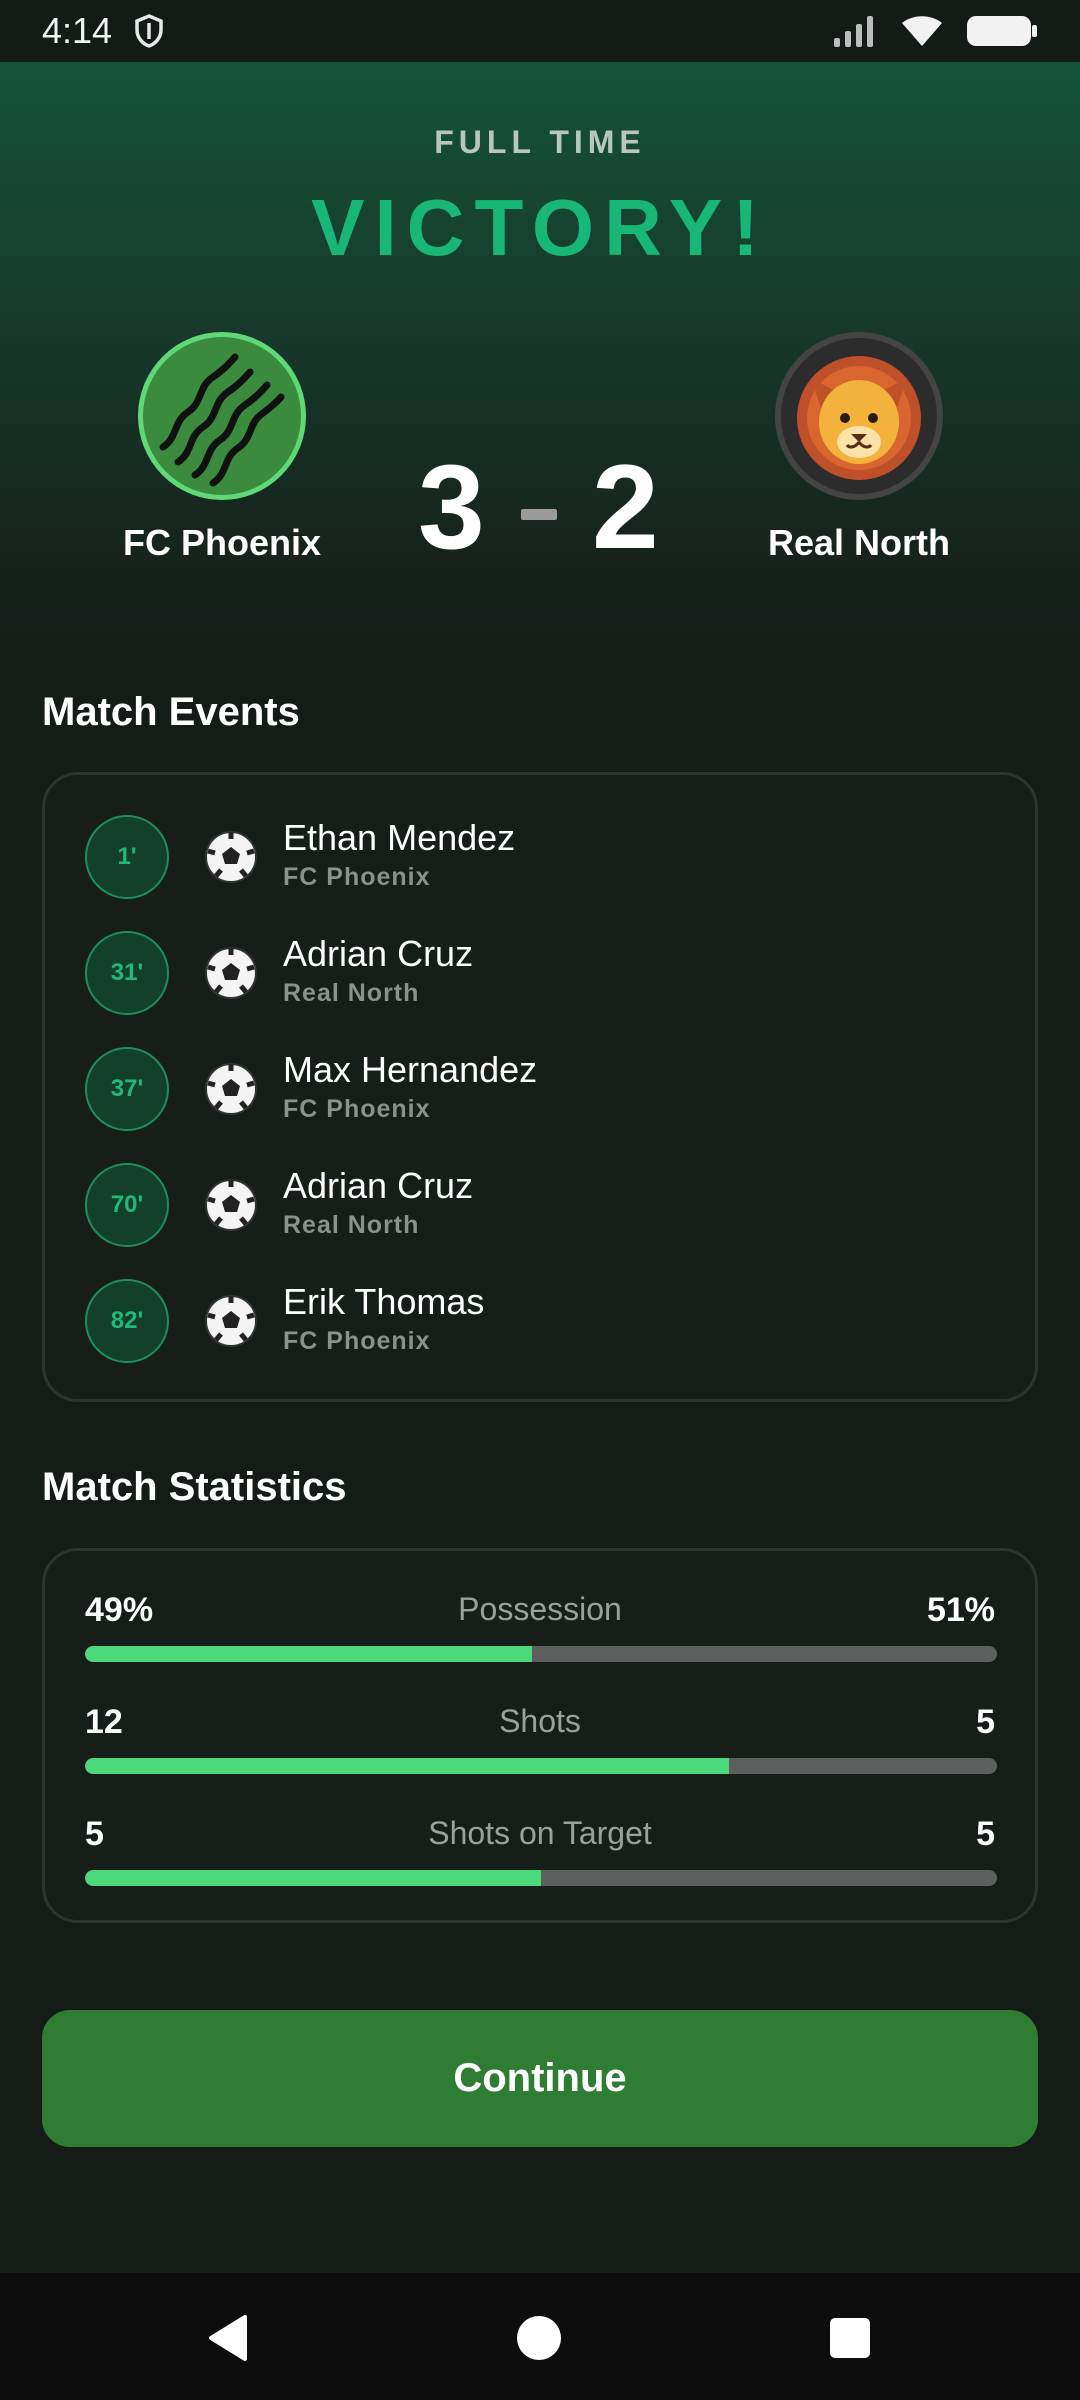 This screenshot has height=2400, width=1080. I want to click on event-row: 82' Erik Thomas FC Phoenix, so click(540, 1321).